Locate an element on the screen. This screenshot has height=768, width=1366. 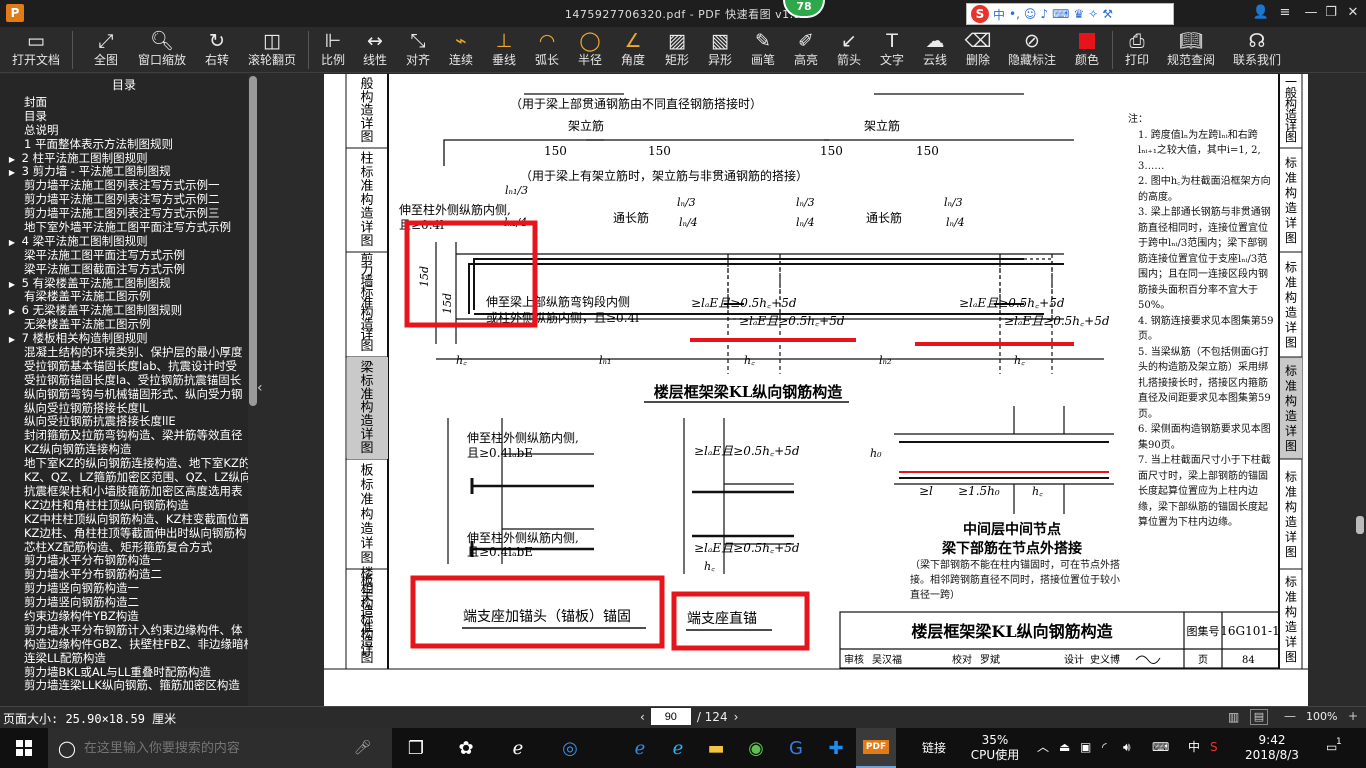
scroll-page-button: ◫ 滚轮翻页 is located at coordinates (272, 50).